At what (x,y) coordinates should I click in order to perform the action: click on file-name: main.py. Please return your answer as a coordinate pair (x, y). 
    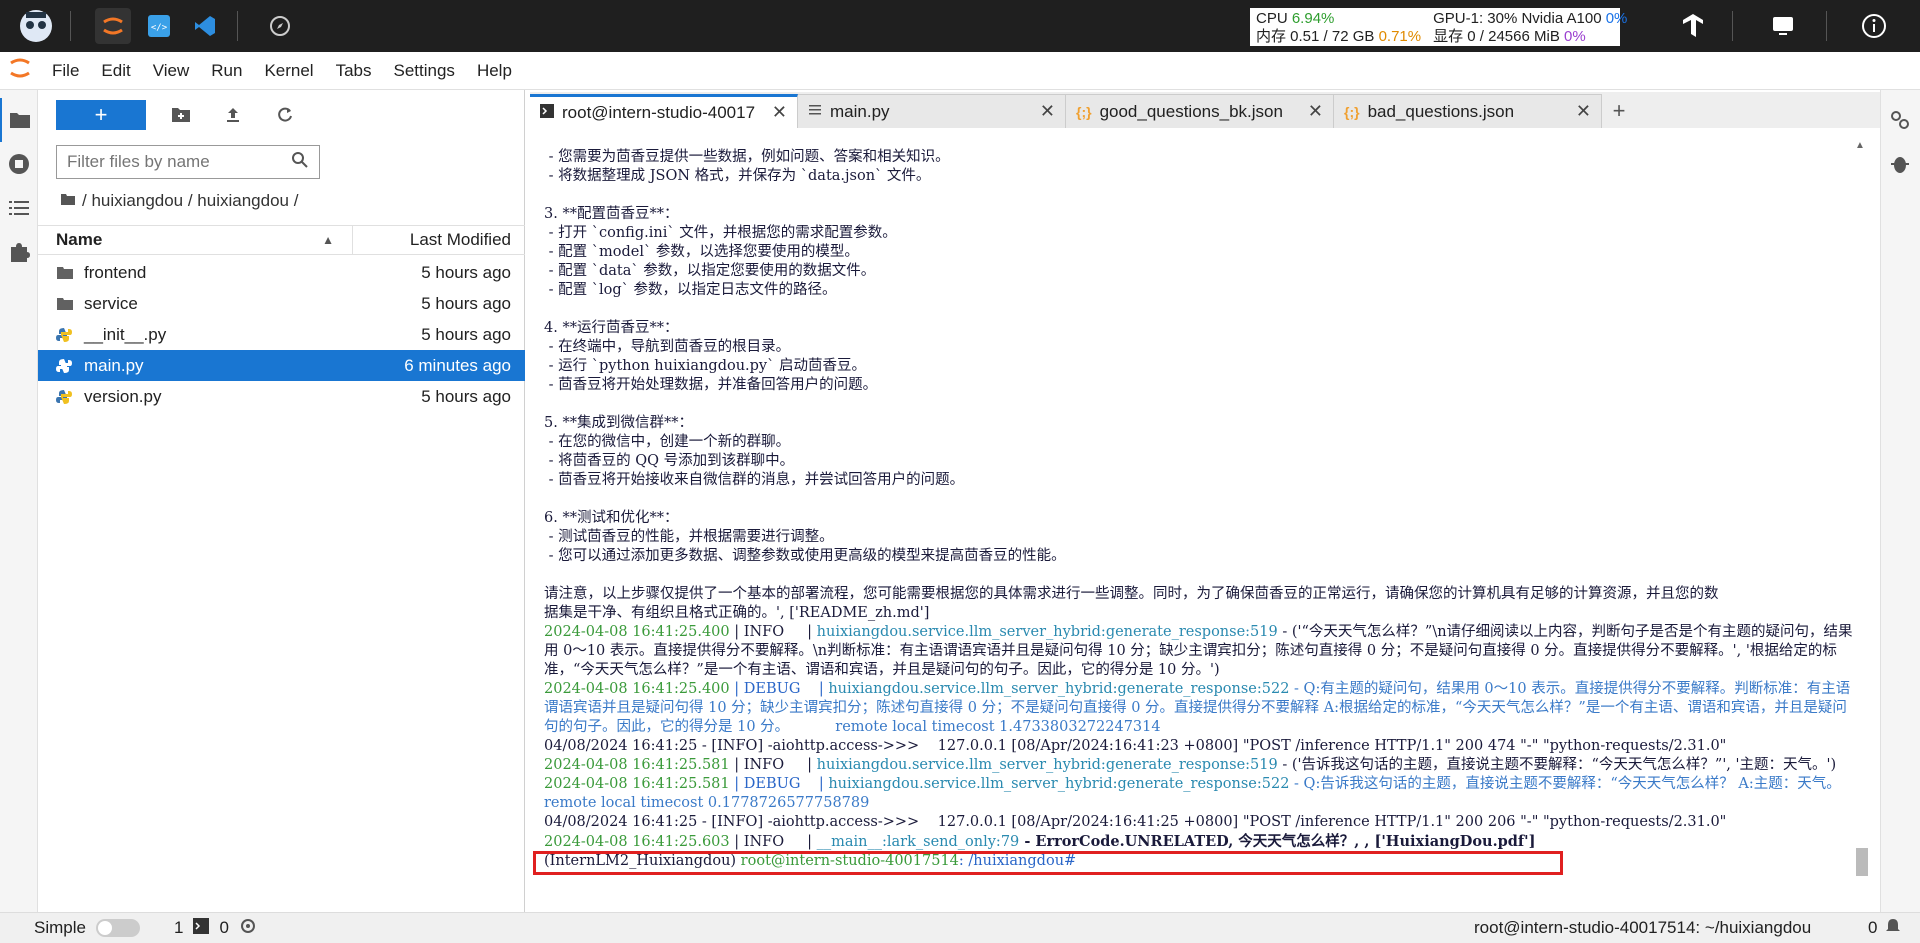
    Looking at the image, I should click on (114, 365).